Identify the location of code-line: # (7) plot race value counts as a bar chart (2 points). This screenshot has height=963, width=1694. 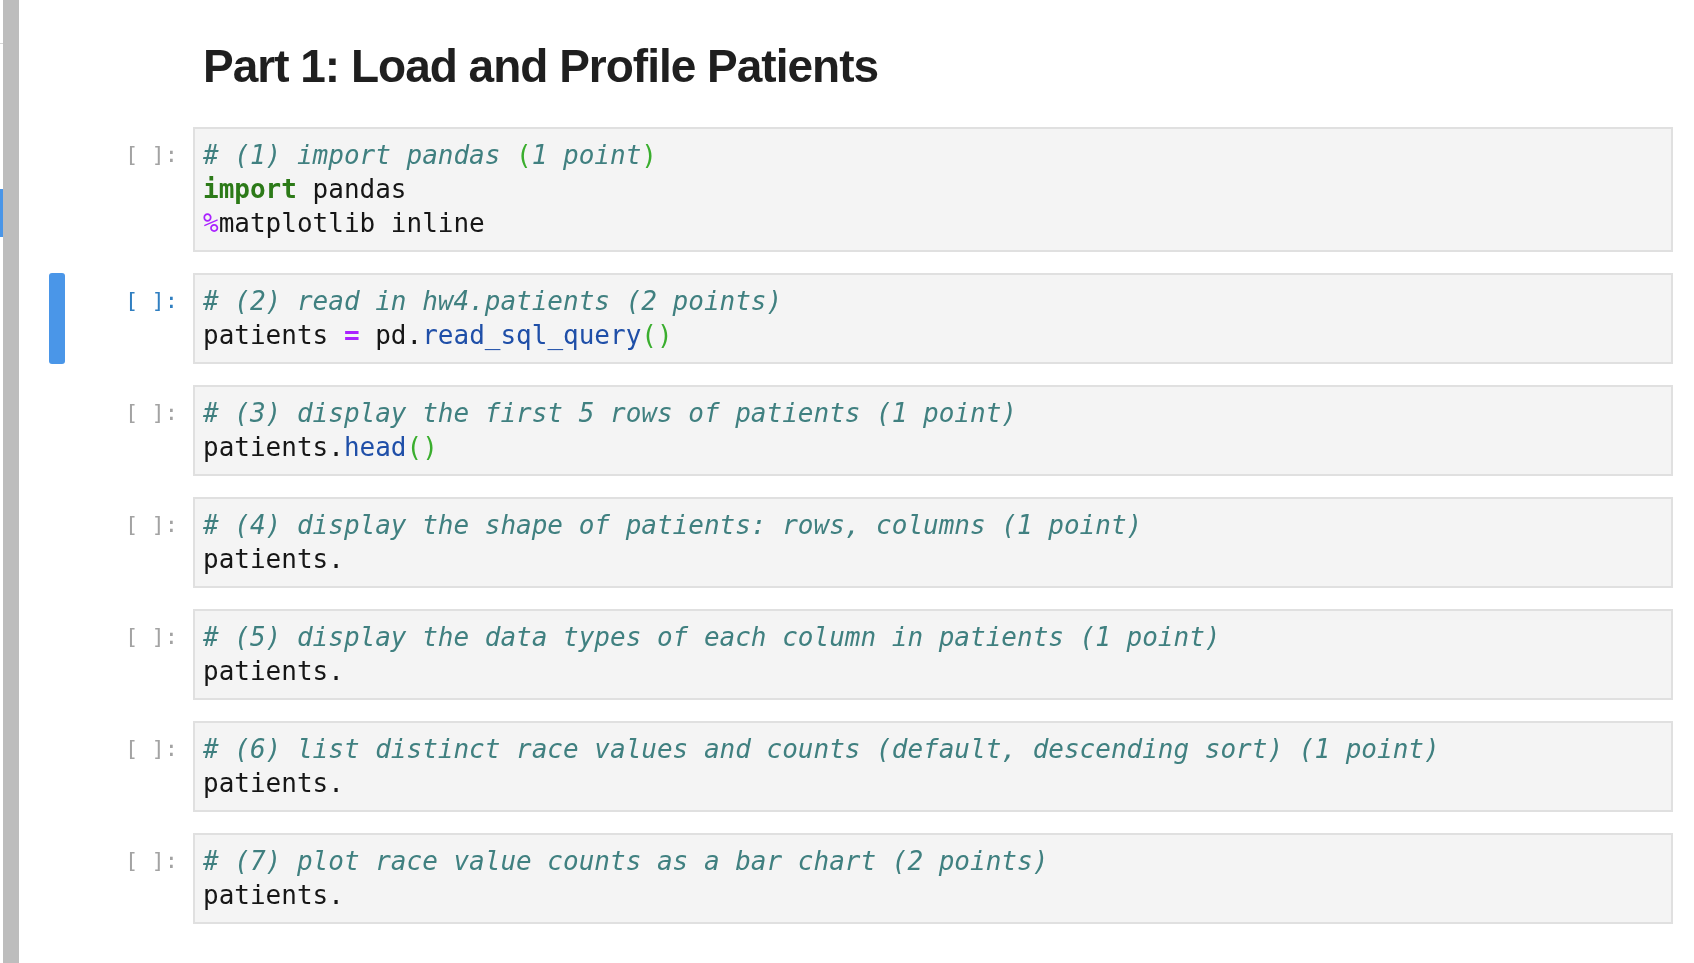
(626, 861).